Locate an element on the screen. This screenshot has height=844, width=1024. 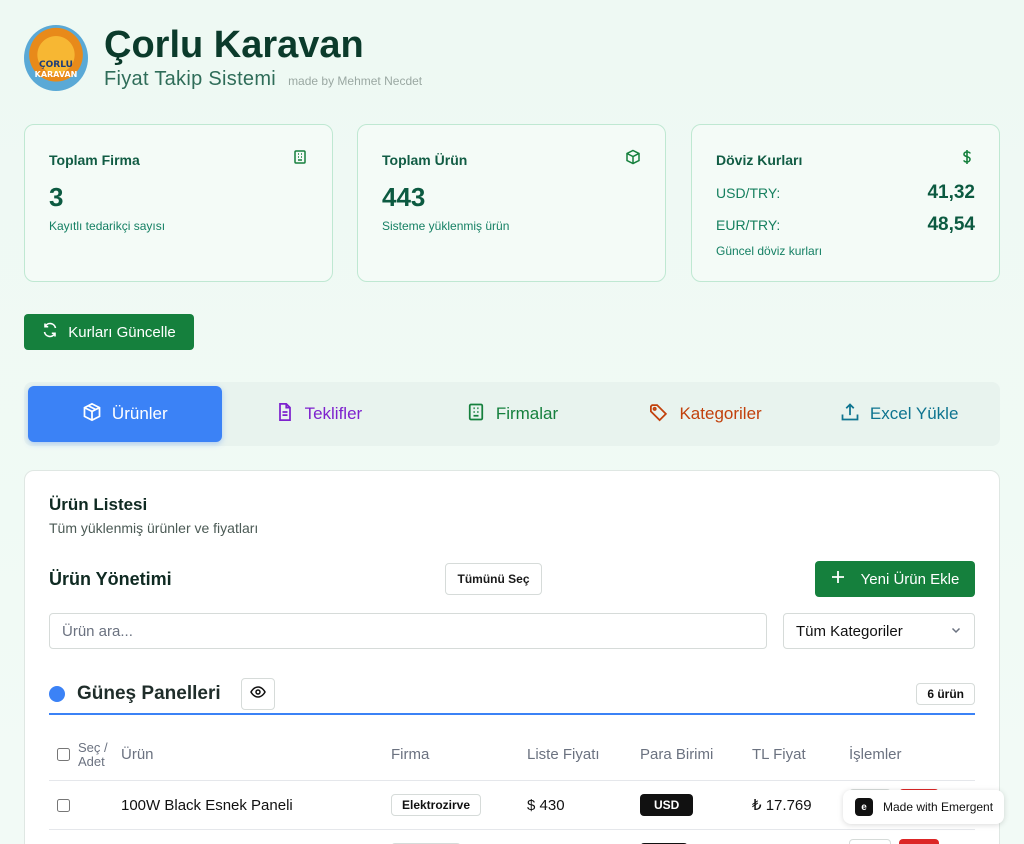
company-logo: ÇORLU KARAVAN is located at coordinates (56, 57).